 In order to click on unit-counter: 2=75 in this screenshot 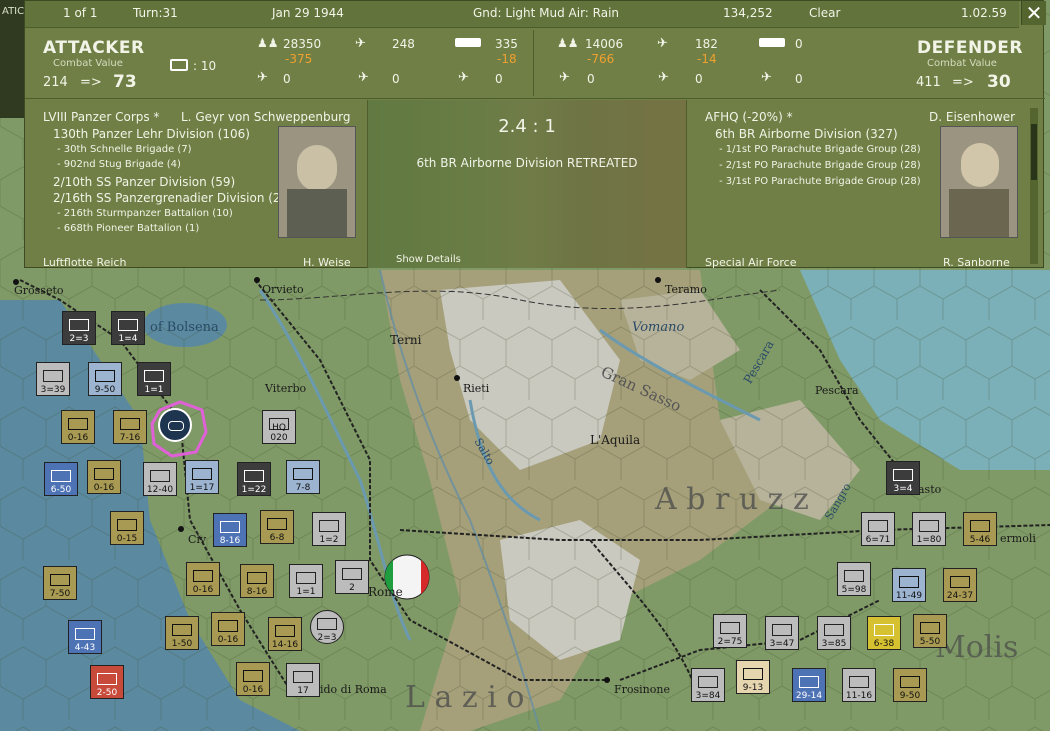, I will do `click(730, 631)`.